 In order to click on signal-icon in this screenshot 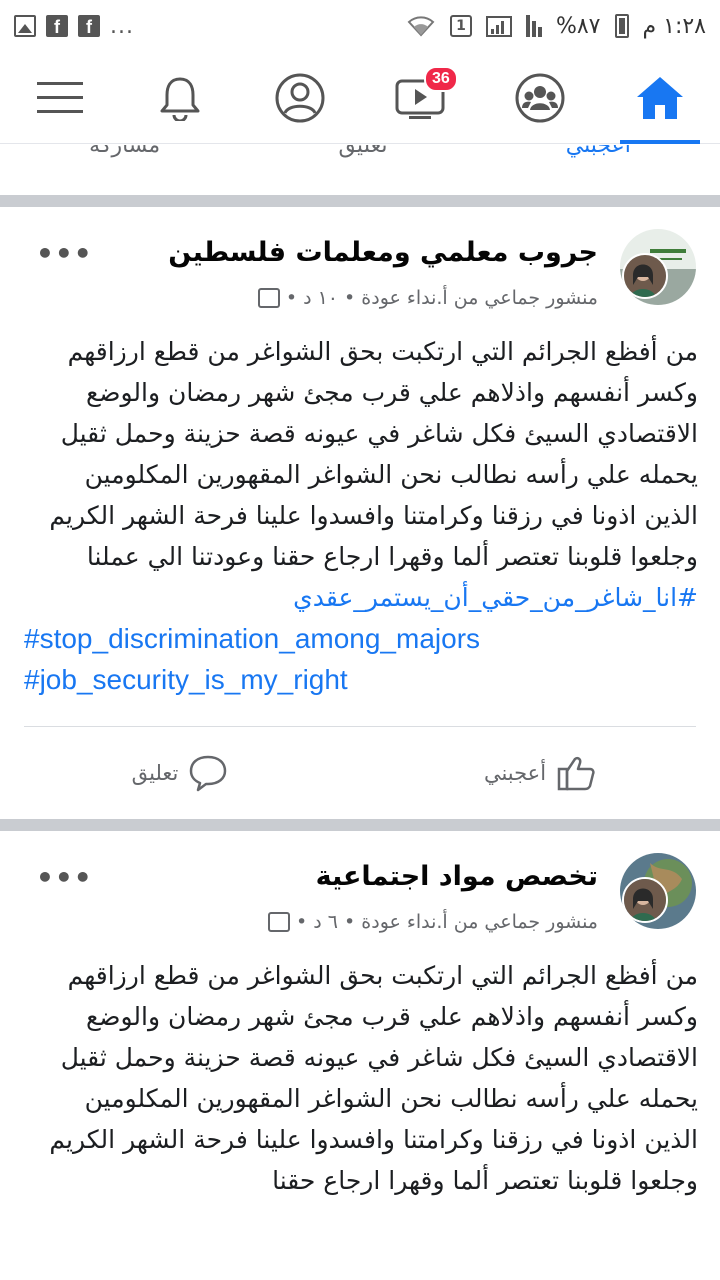, I will do `click(498, 26)`.